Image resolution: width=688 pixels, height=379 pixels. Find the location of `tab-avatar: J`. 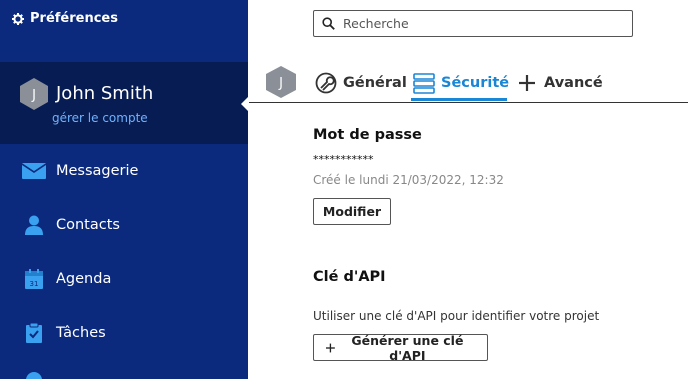

tab-avatar: J is located at coordinates (281, 82).